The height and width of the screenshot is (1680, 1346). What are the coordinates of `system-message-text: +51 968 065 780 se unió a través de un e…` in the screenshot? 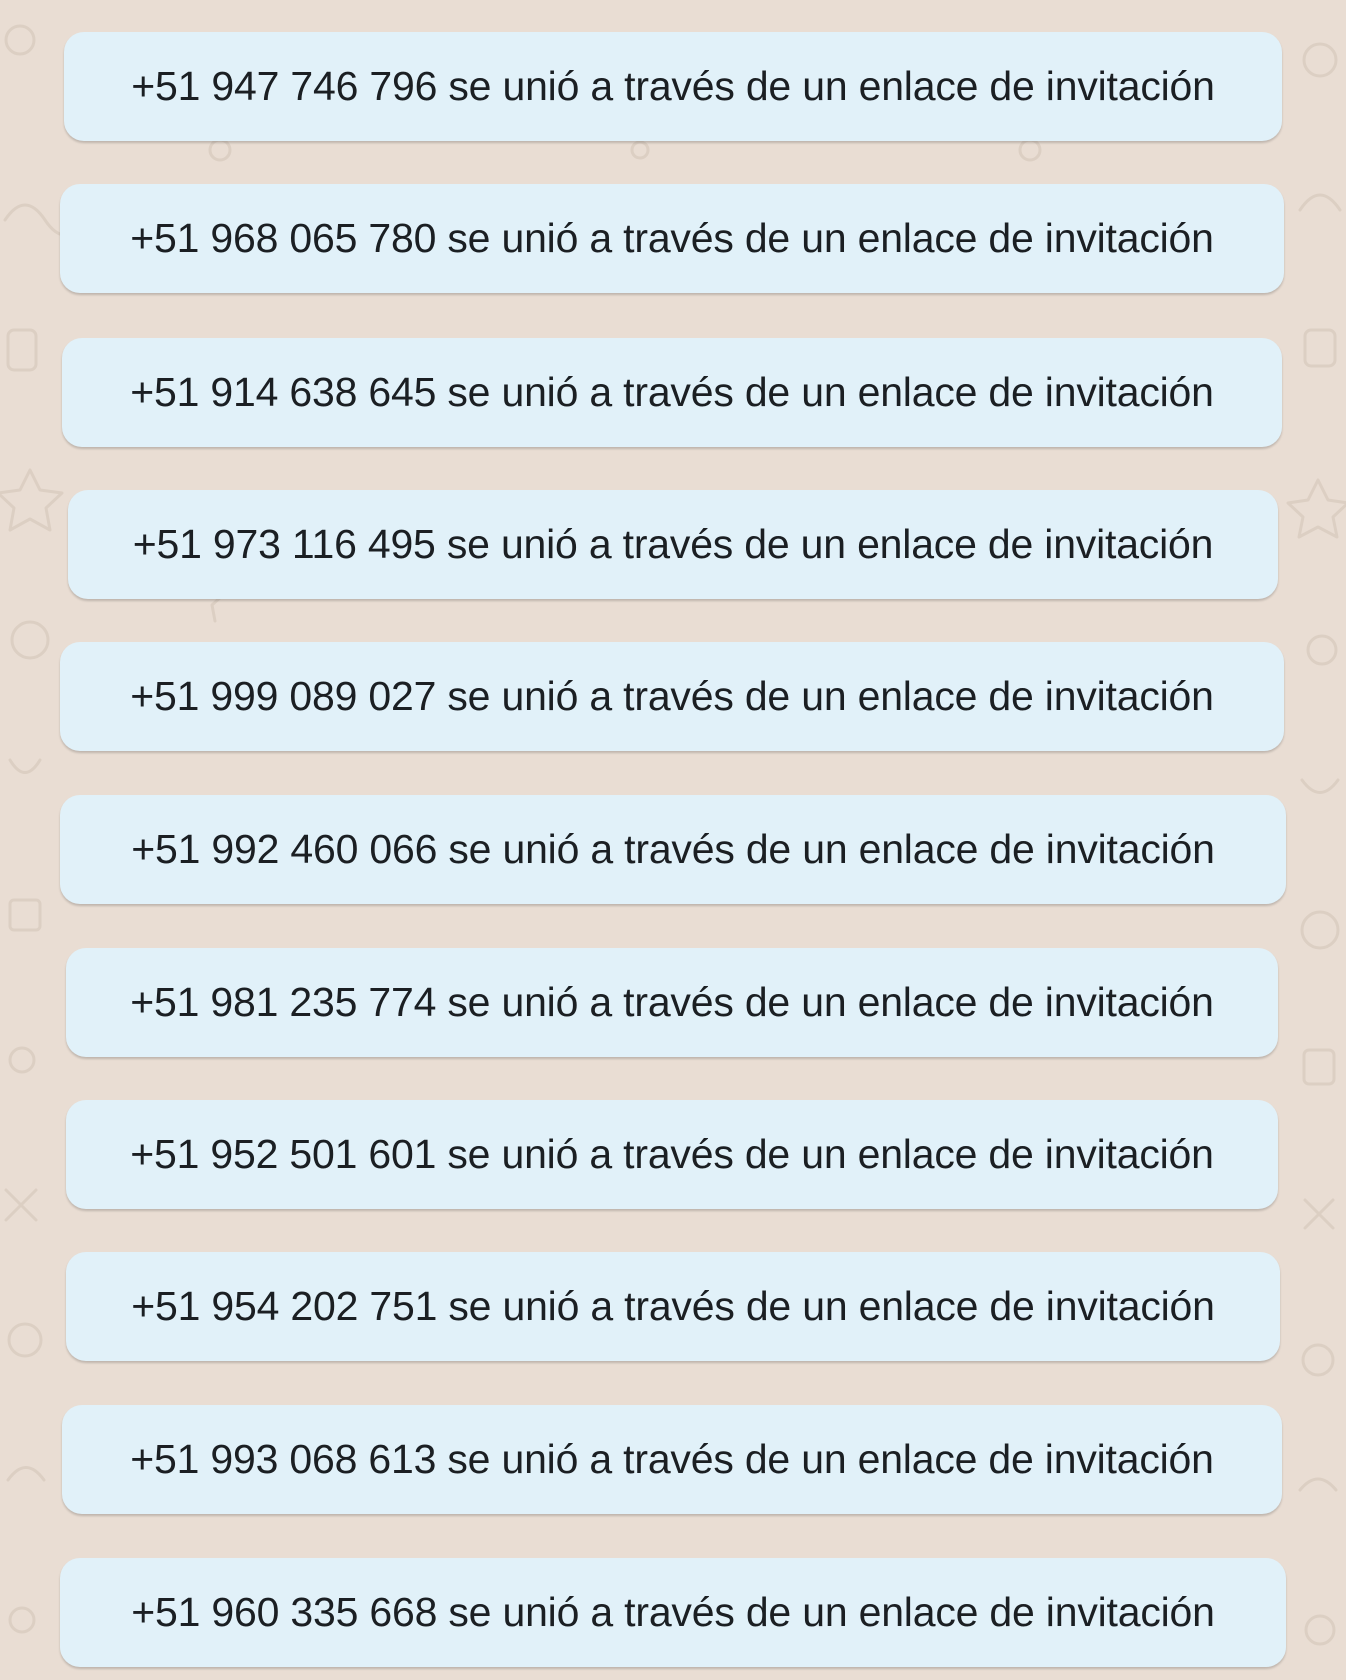 It's located at (672, 238).